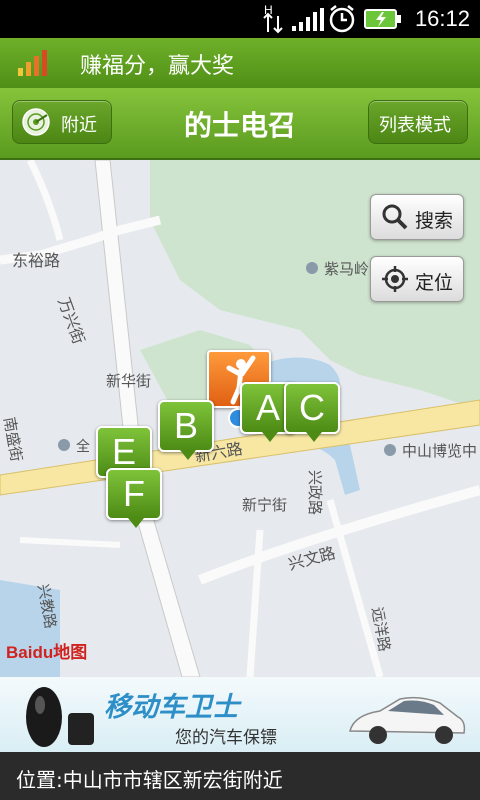  I want to click on poi-label: 全, so click(83, 446).